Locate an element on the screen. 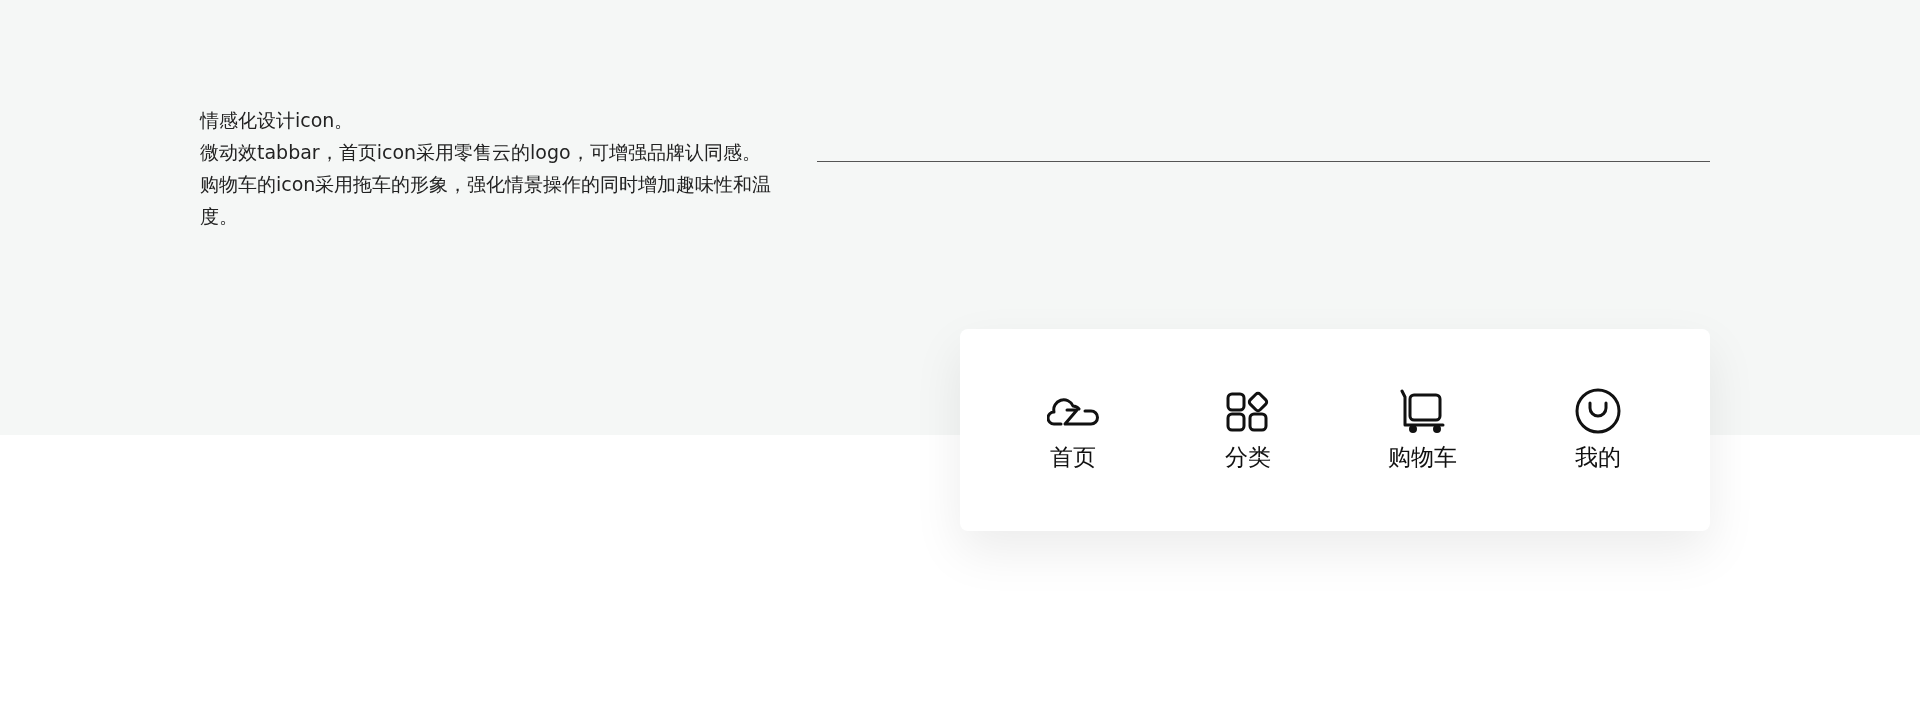  tab-item: 分类 is located at coordinates (1247, 430).